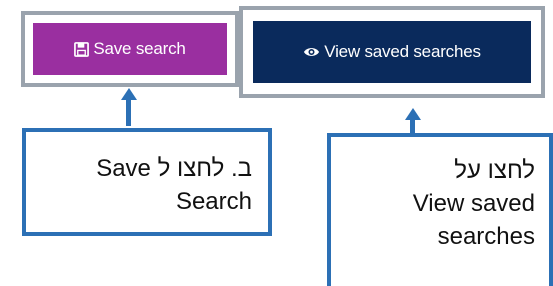  I want to click on callout-text-hebrew: ב. לחצו ל, so click(204, 168).